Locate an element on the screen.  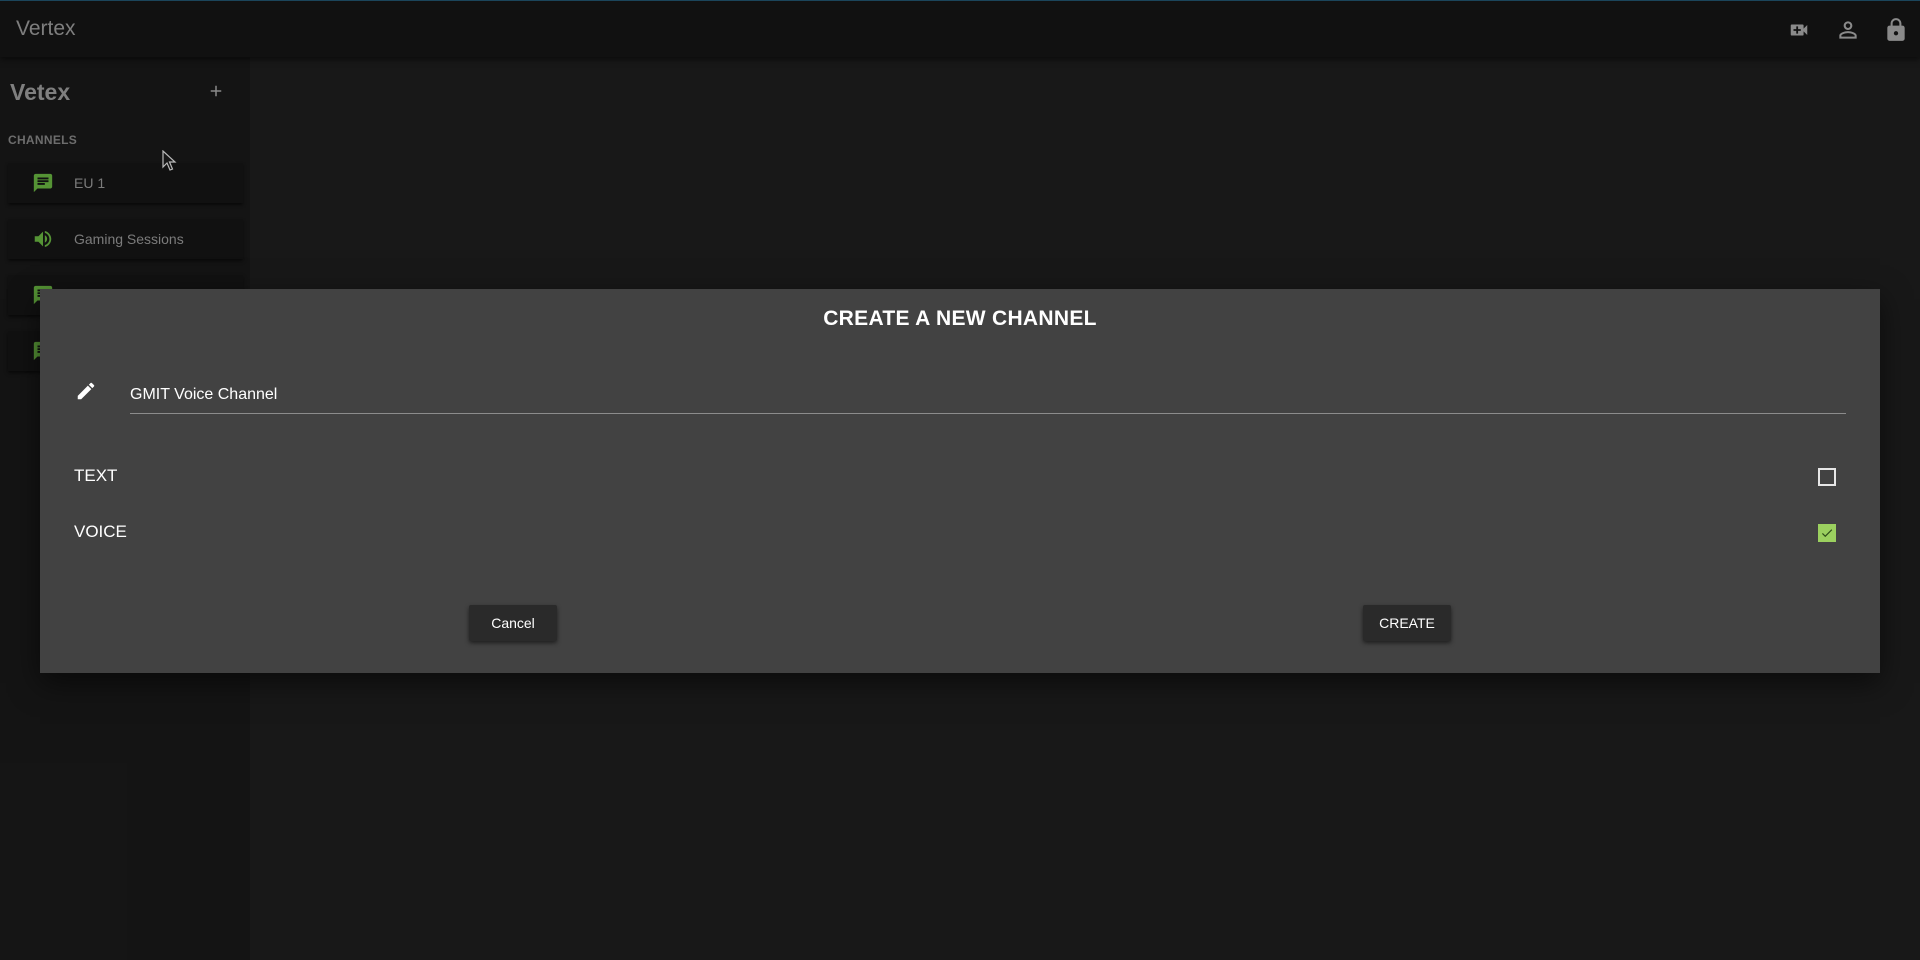
pencil-icon is located at coordinates (86, 391).